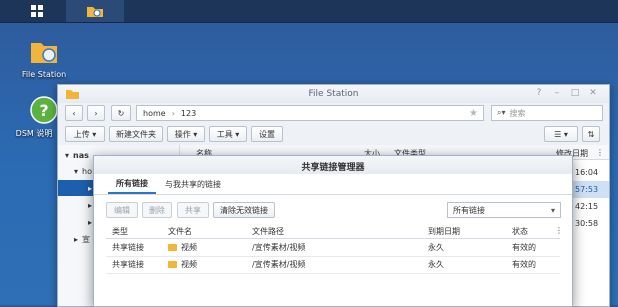  I want to click on column-type: 类型, so click(120, 231).